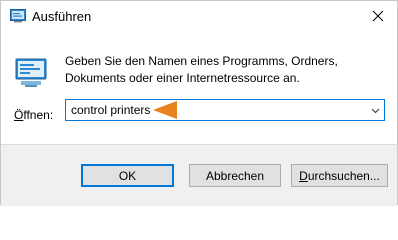 Image resolution: width=398 pixels, height=240 pixels. I want to click on run-icon, so click(31, 72).